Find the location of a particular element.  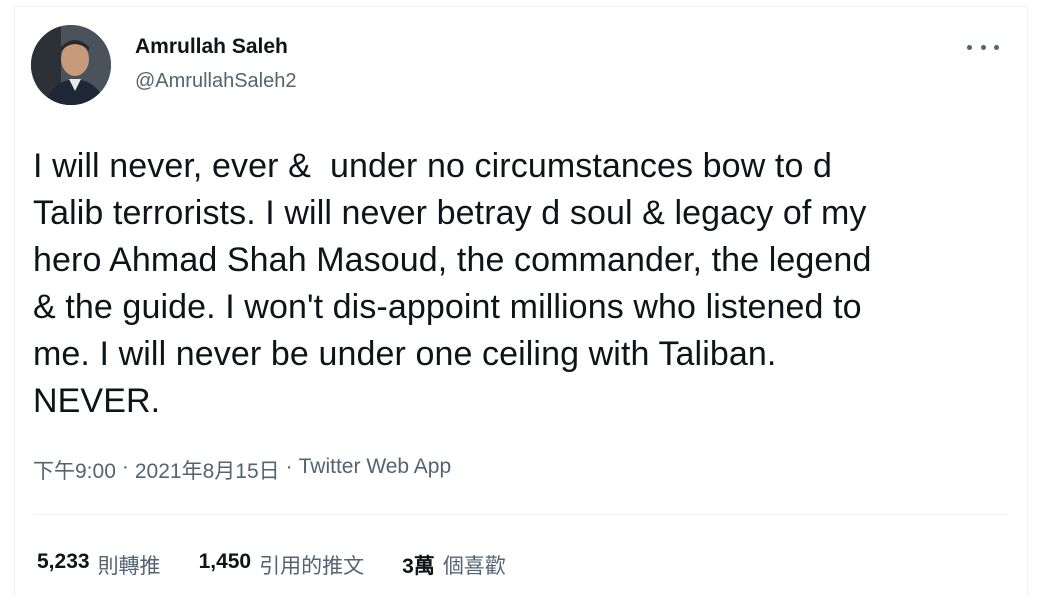

retweets-count: 5,233 is located at coordinates (63, 561).